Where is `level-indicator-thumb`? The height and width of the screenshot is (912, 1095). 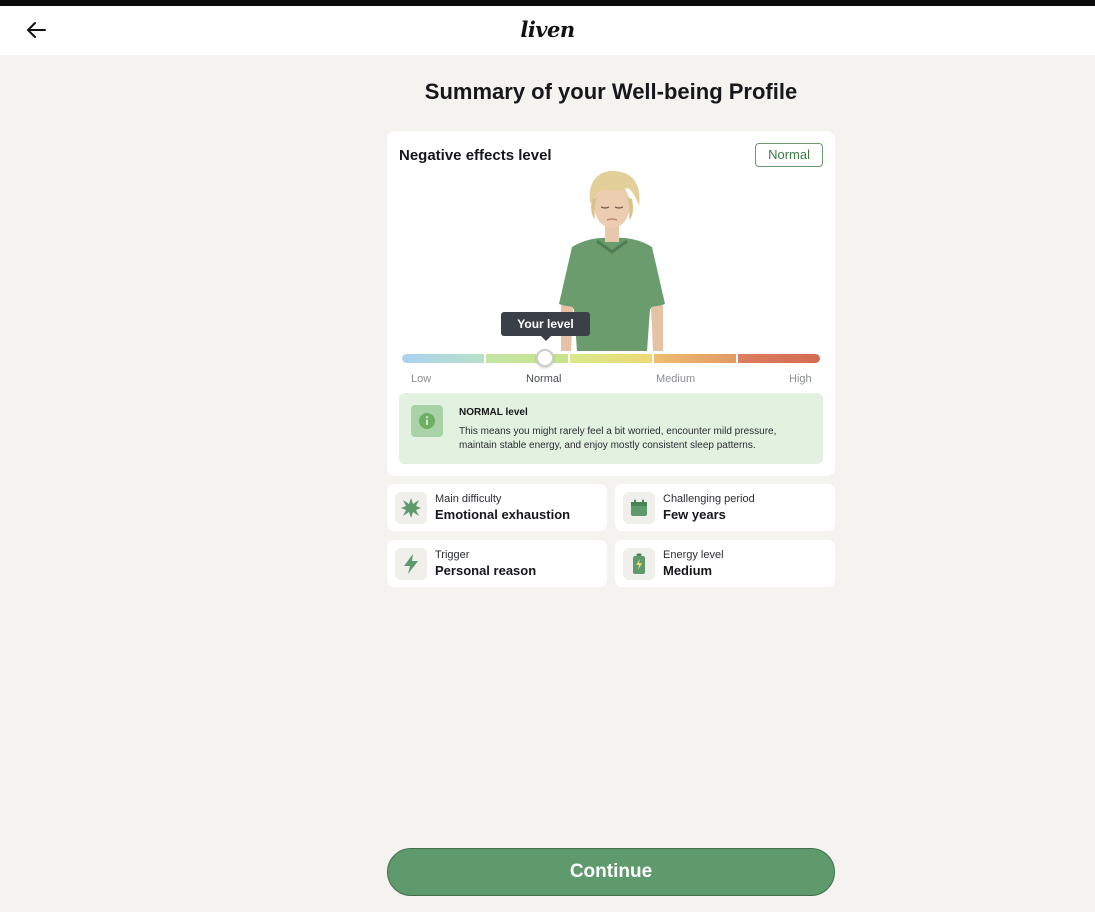 level-indicator-thumb is located at coordinates (545, 358).